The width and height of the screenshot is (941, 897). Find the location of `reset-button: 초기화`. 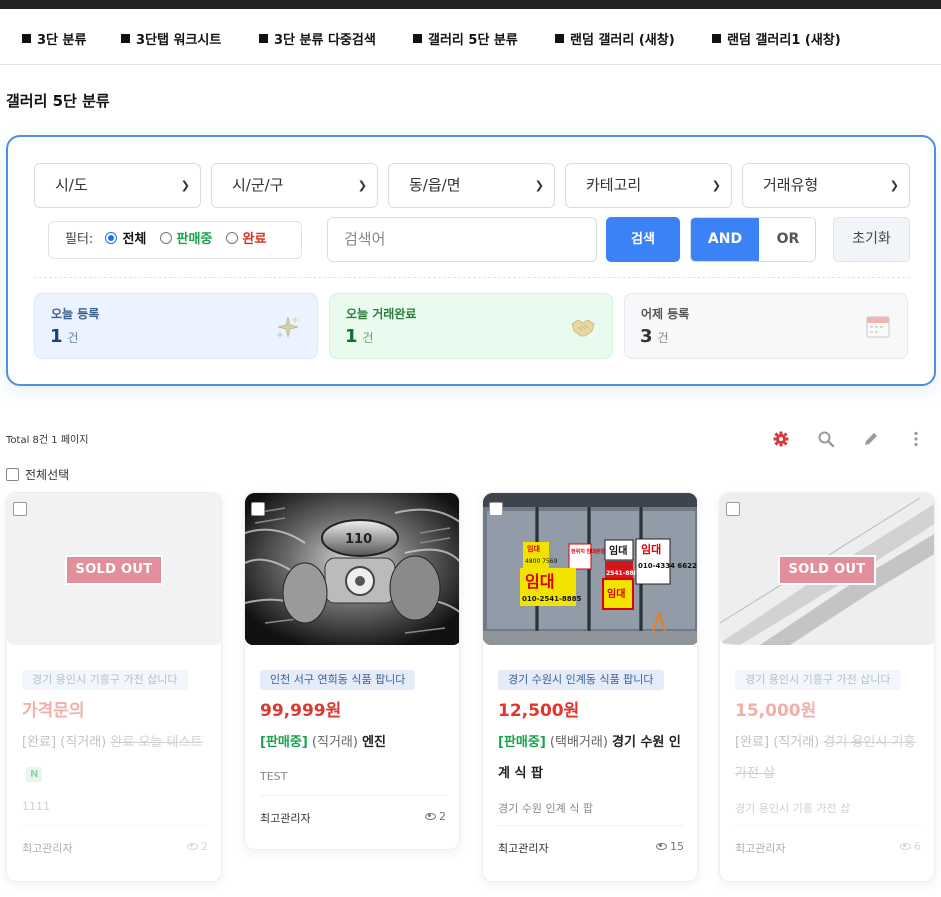

reset-button: 초기화 is located at coordinates (871, 239).